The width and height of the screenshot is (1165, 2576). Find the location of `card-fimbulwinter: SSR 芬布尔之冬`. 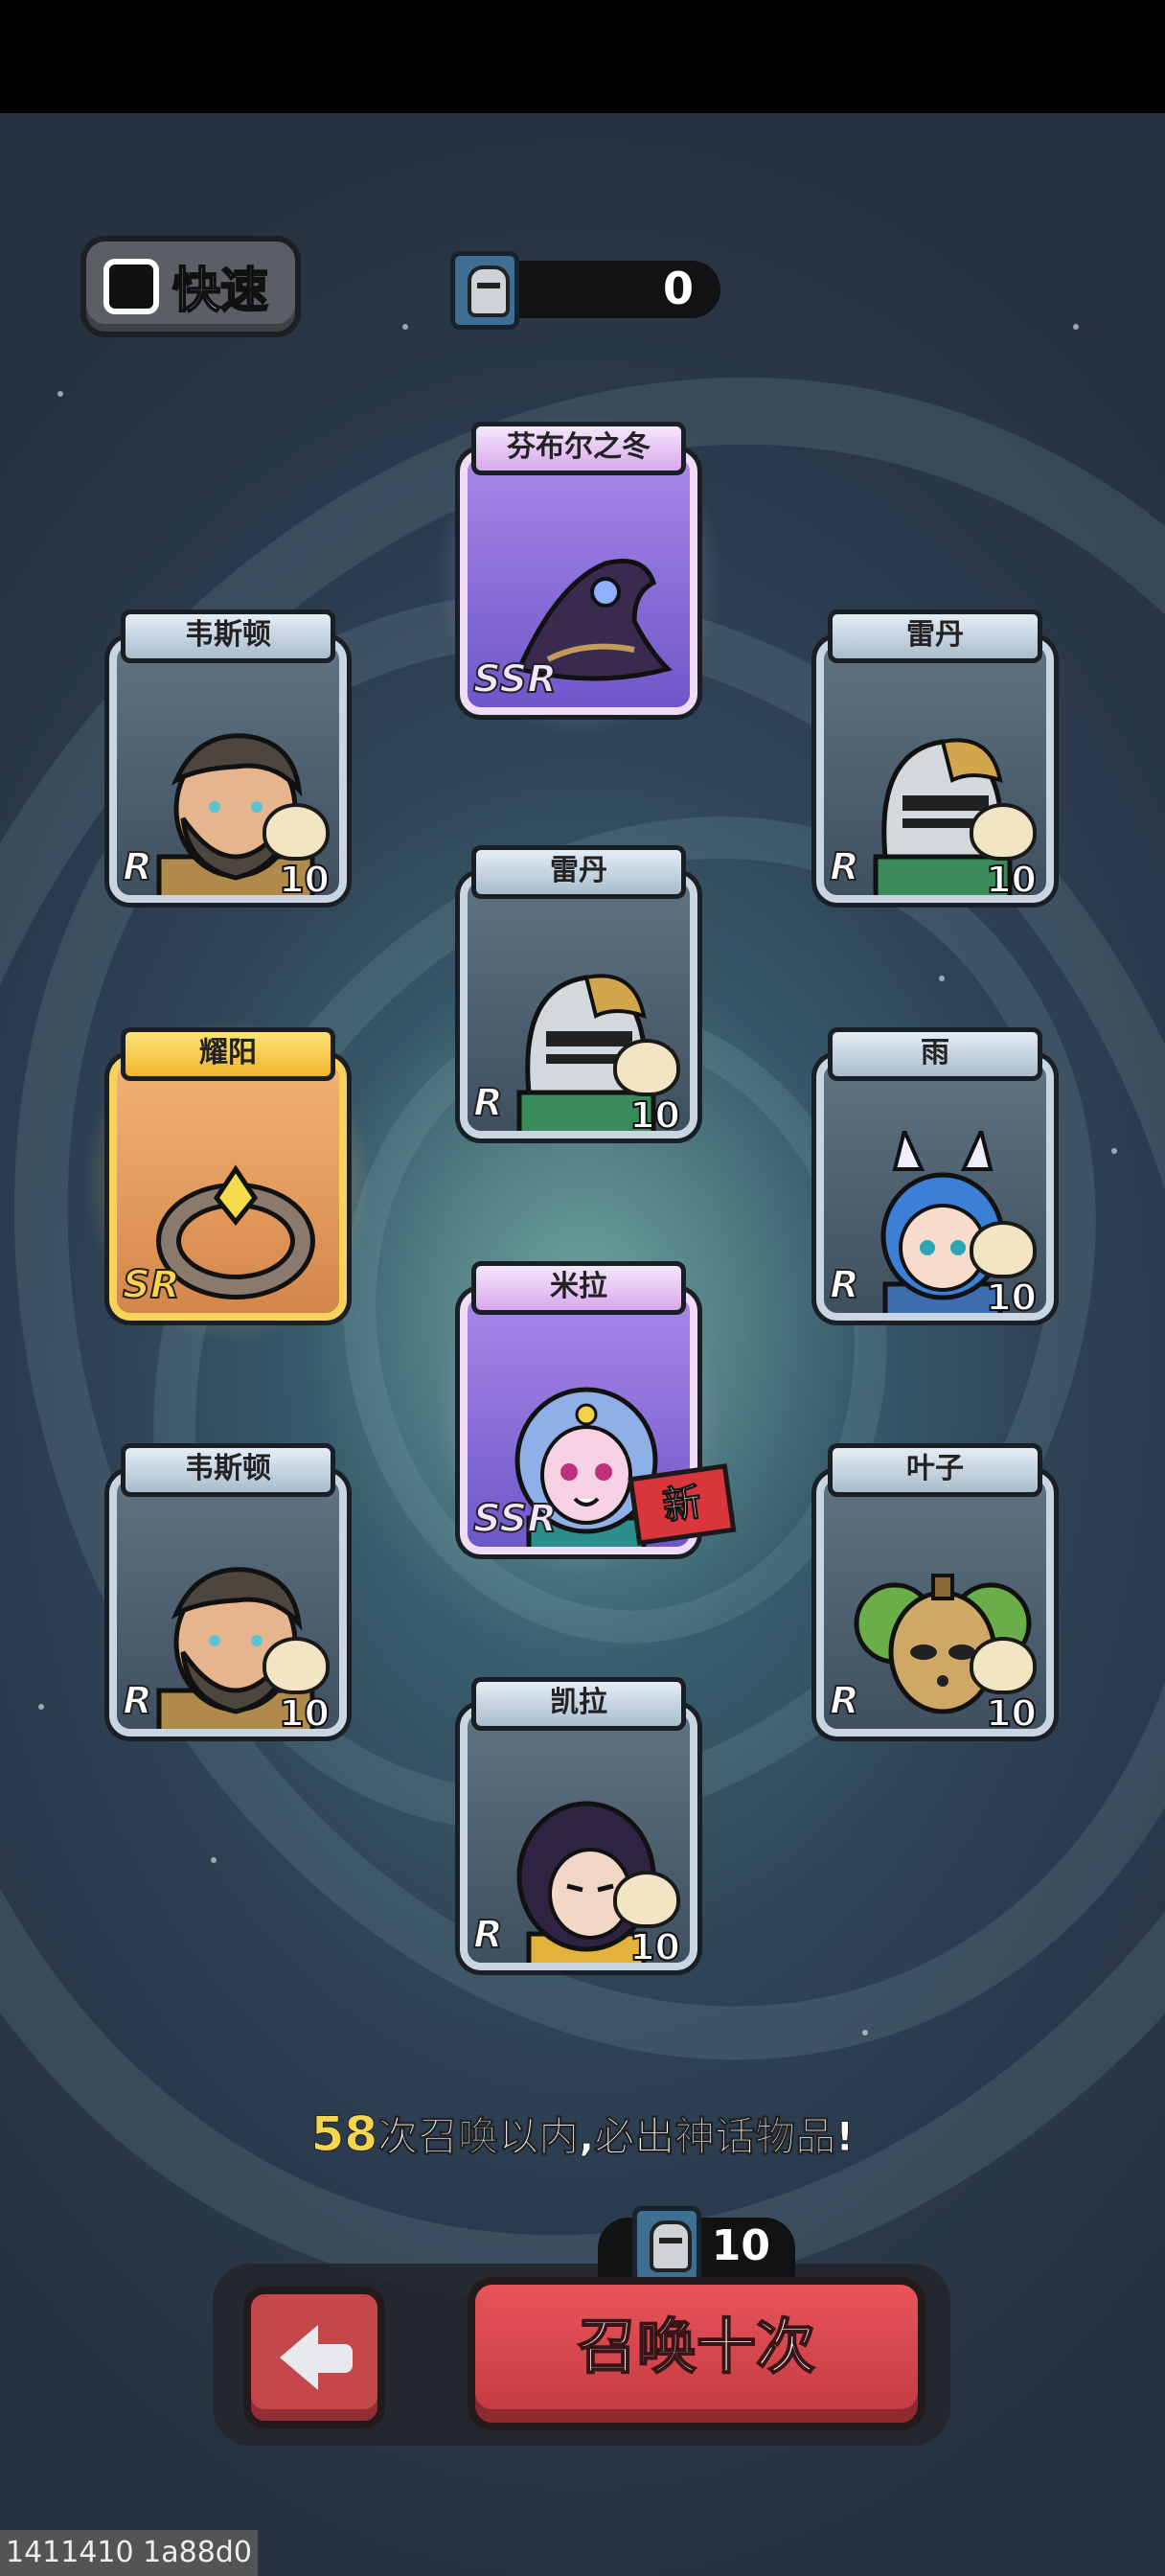

card-fimbulwinter: SSR 芬布尔之冬 is located at coordinates (578, 575).